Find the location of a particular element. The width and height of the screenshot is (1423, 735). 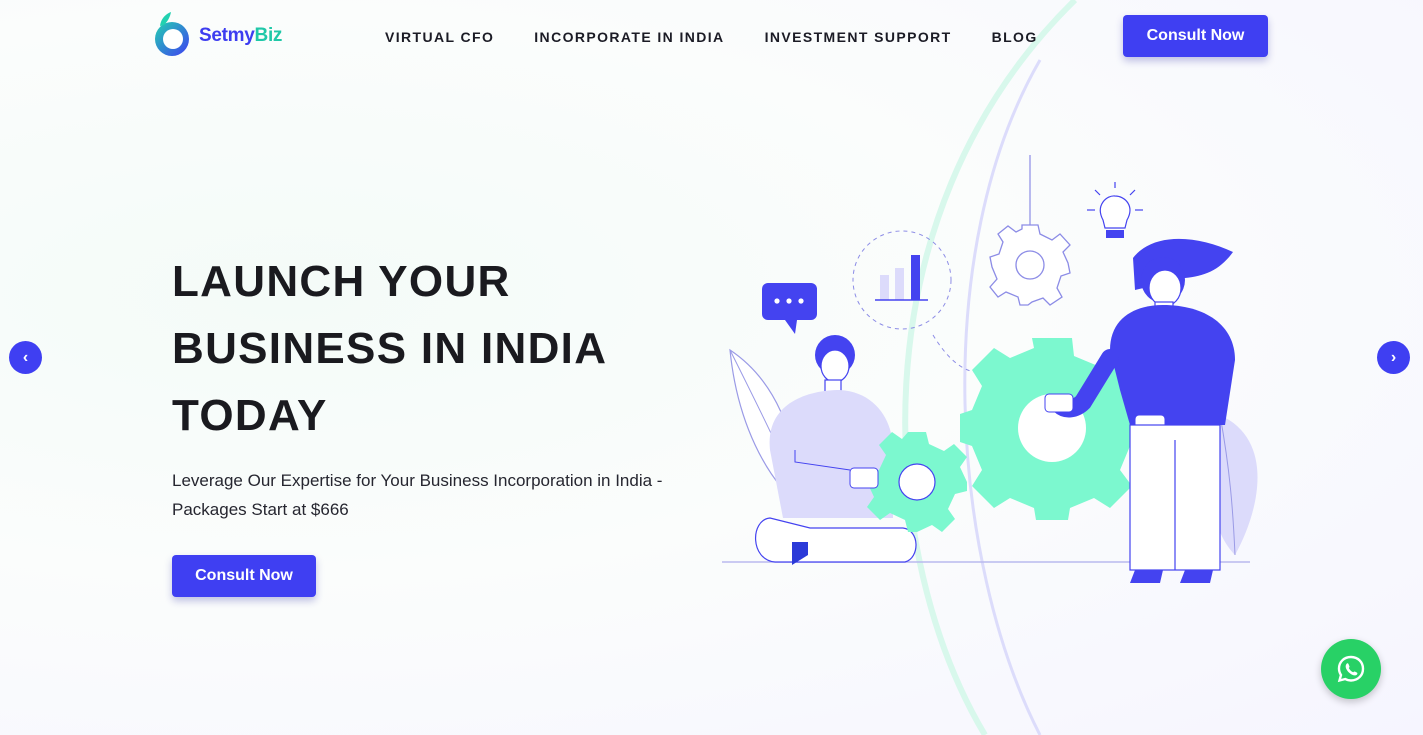

nav-virtual-cfo: VIRTUAL CFO is located at coordinates (439, 37).